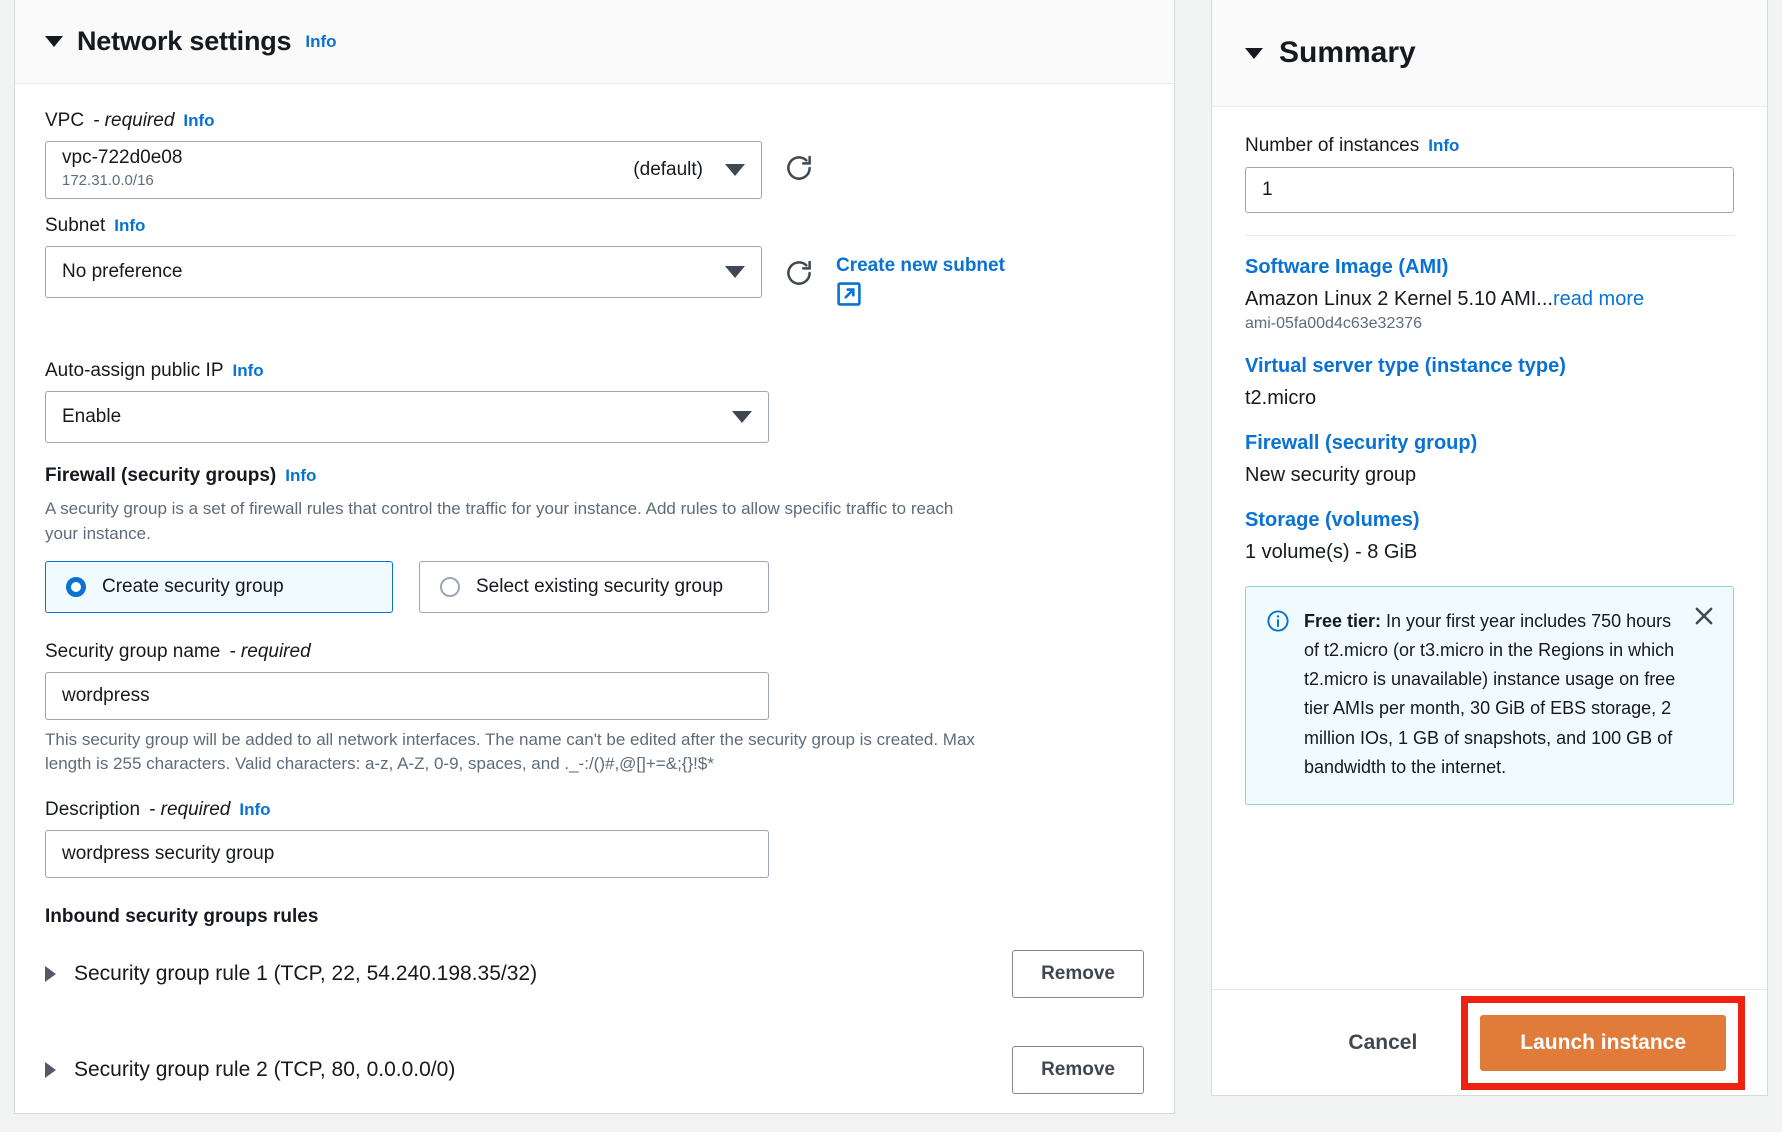  Describe the element at coordinates (134, 120) in the screenshot. I see `vpc-required-text: - required` at that location.